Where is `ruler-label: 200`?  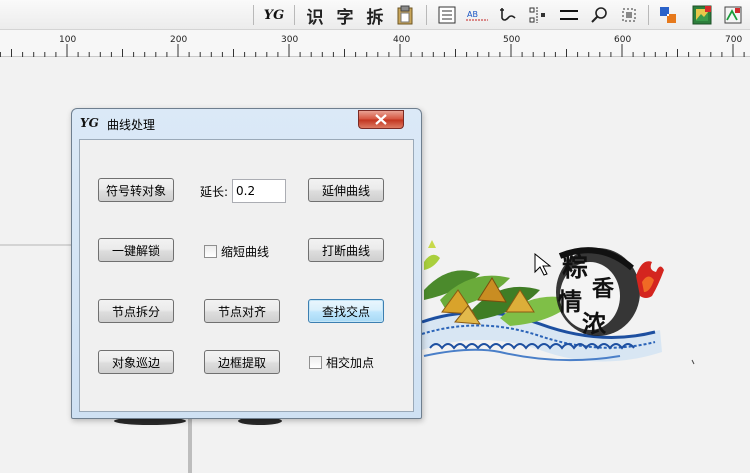
ruler-label: 200 is located at coordinates (178, 40).